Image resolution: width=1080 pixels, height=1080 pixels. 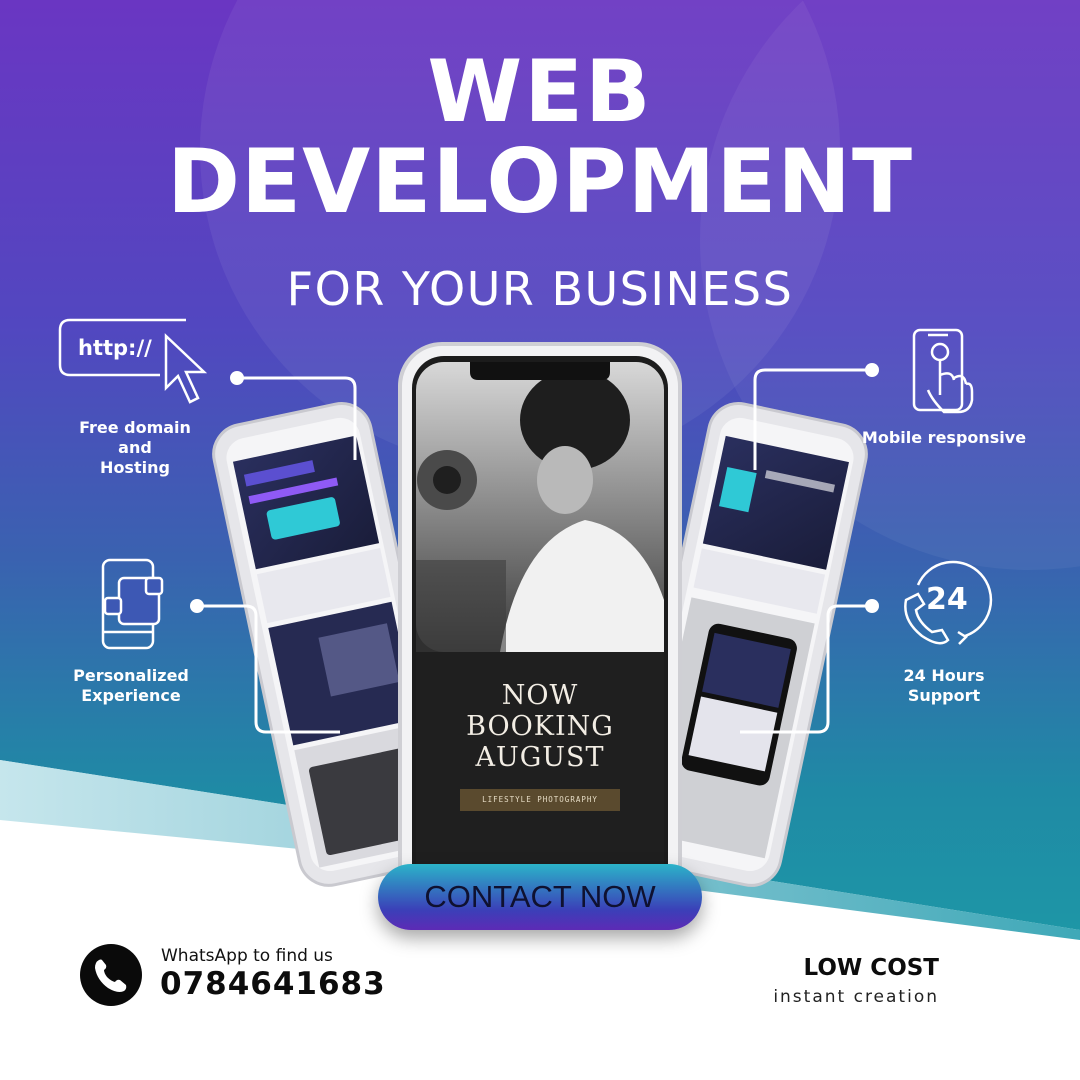 What do you see at coordinates (947, 599) in the screenshot?
I see `support-24-label: 24` at bounding box center [947, 599].